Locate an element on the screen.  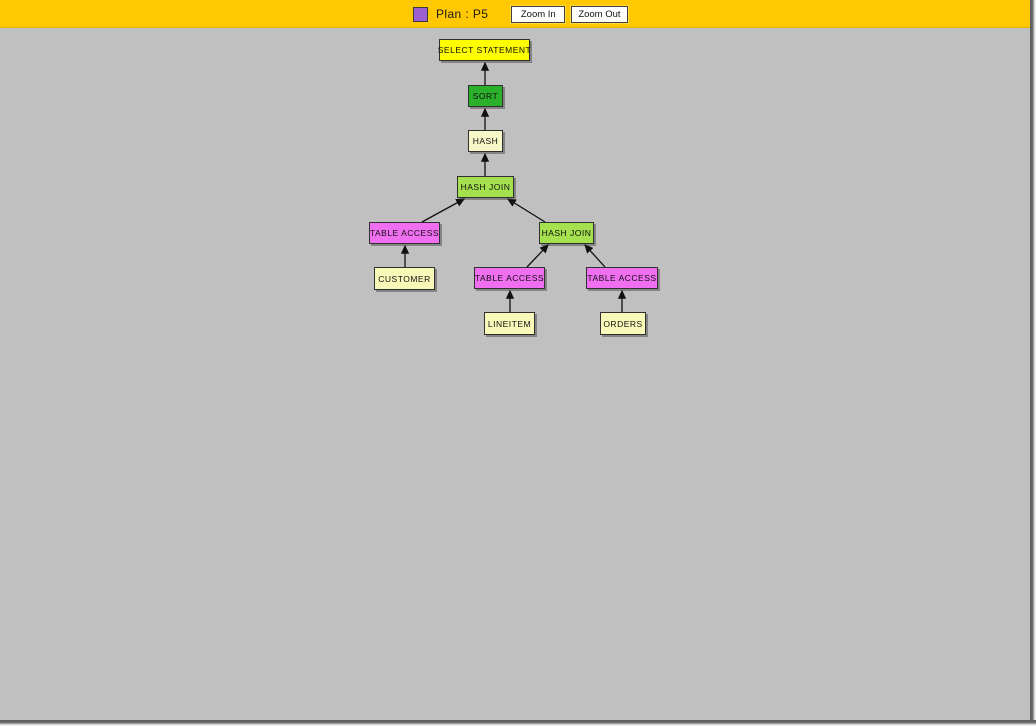
plan-node-label: SELECT STATEMENT is located at coordinates (484, 50).